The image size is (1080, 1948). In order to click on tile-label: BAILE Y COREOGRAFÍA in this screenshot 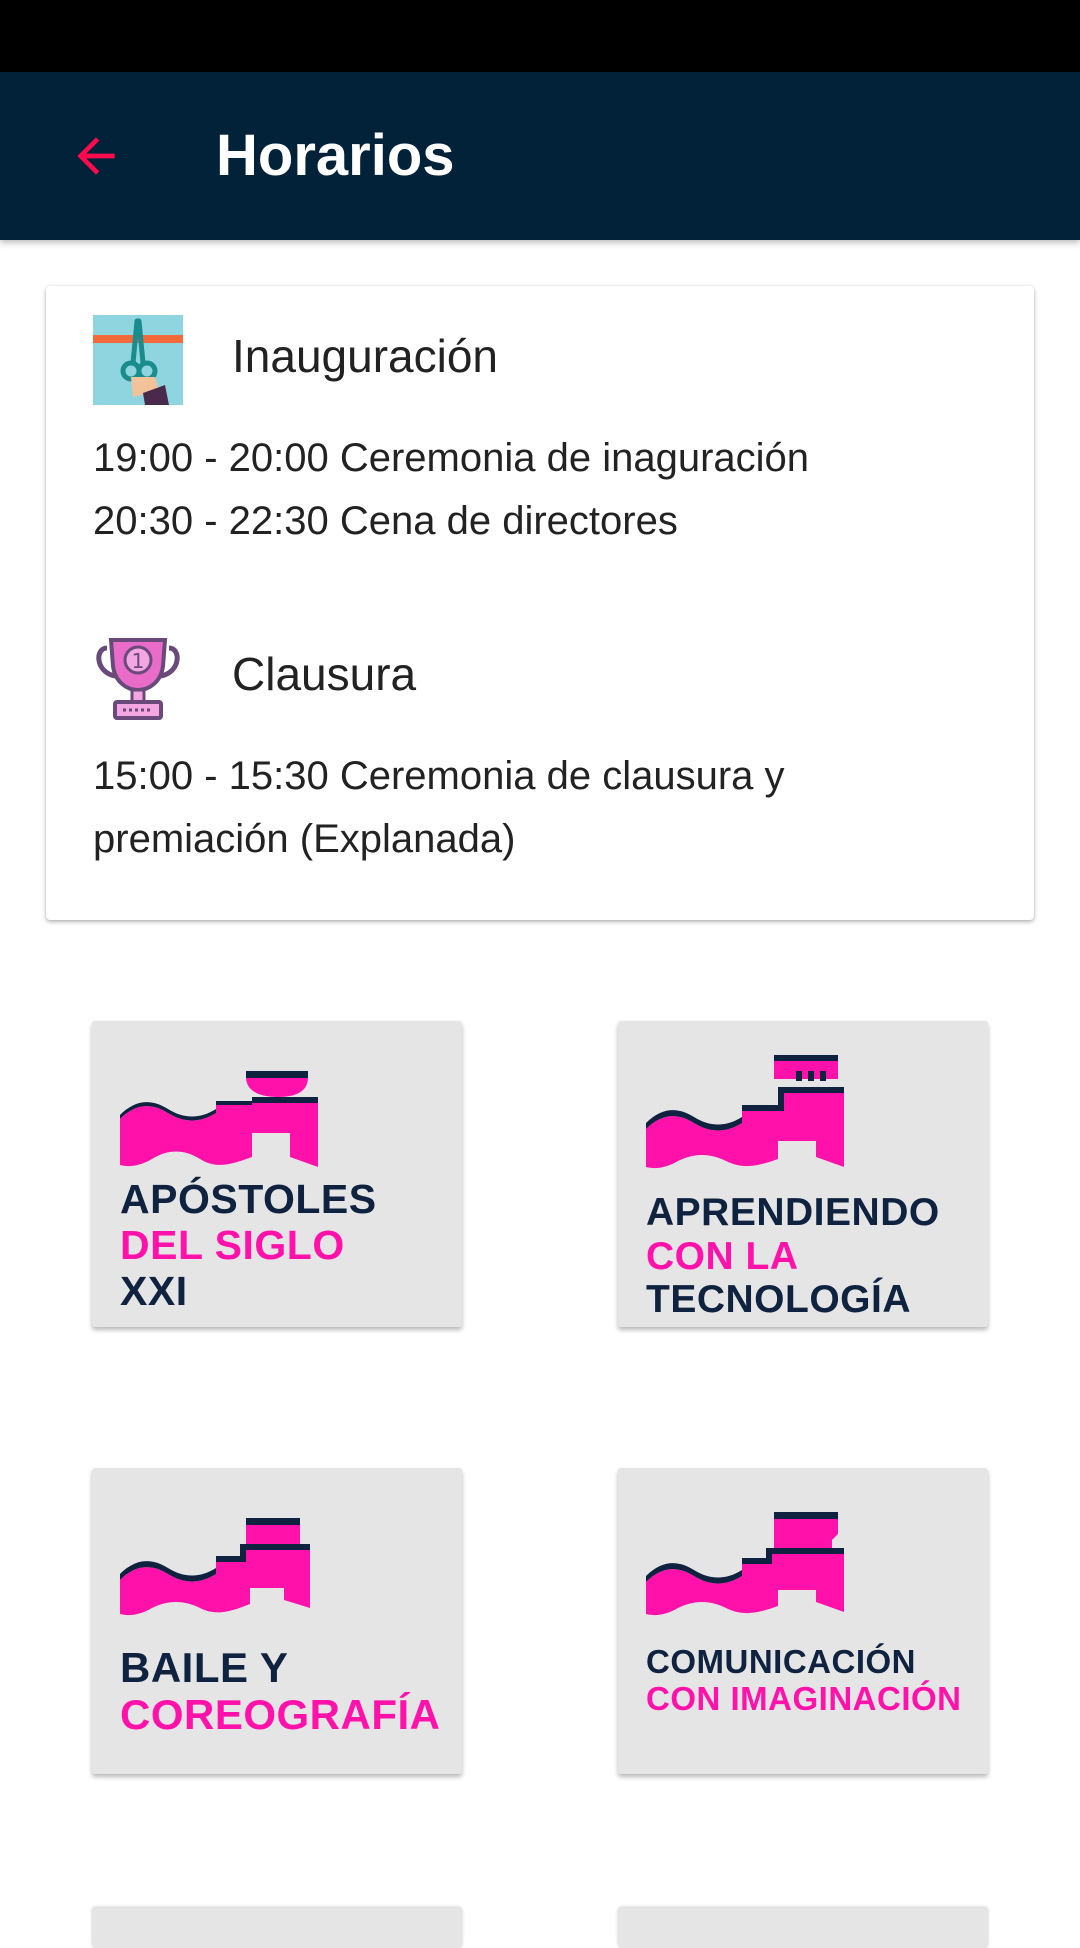, I will do `click(280, 1691)`.